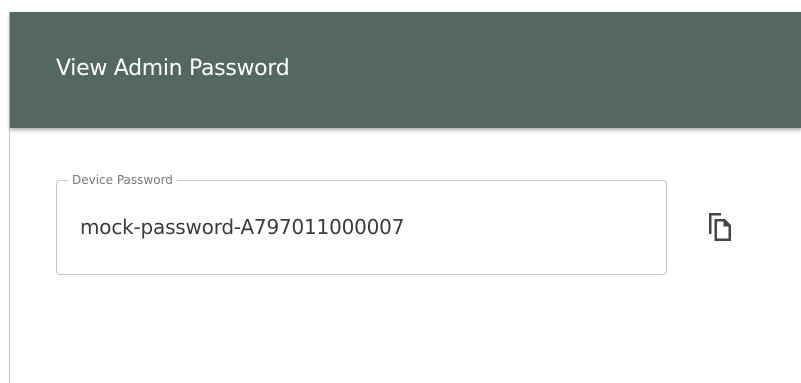 The image size is (801, 383). Describe the element at coordinates (242, 227) in the screenshot. I see `device-password-value: mock-password-A797011000007` at that location.